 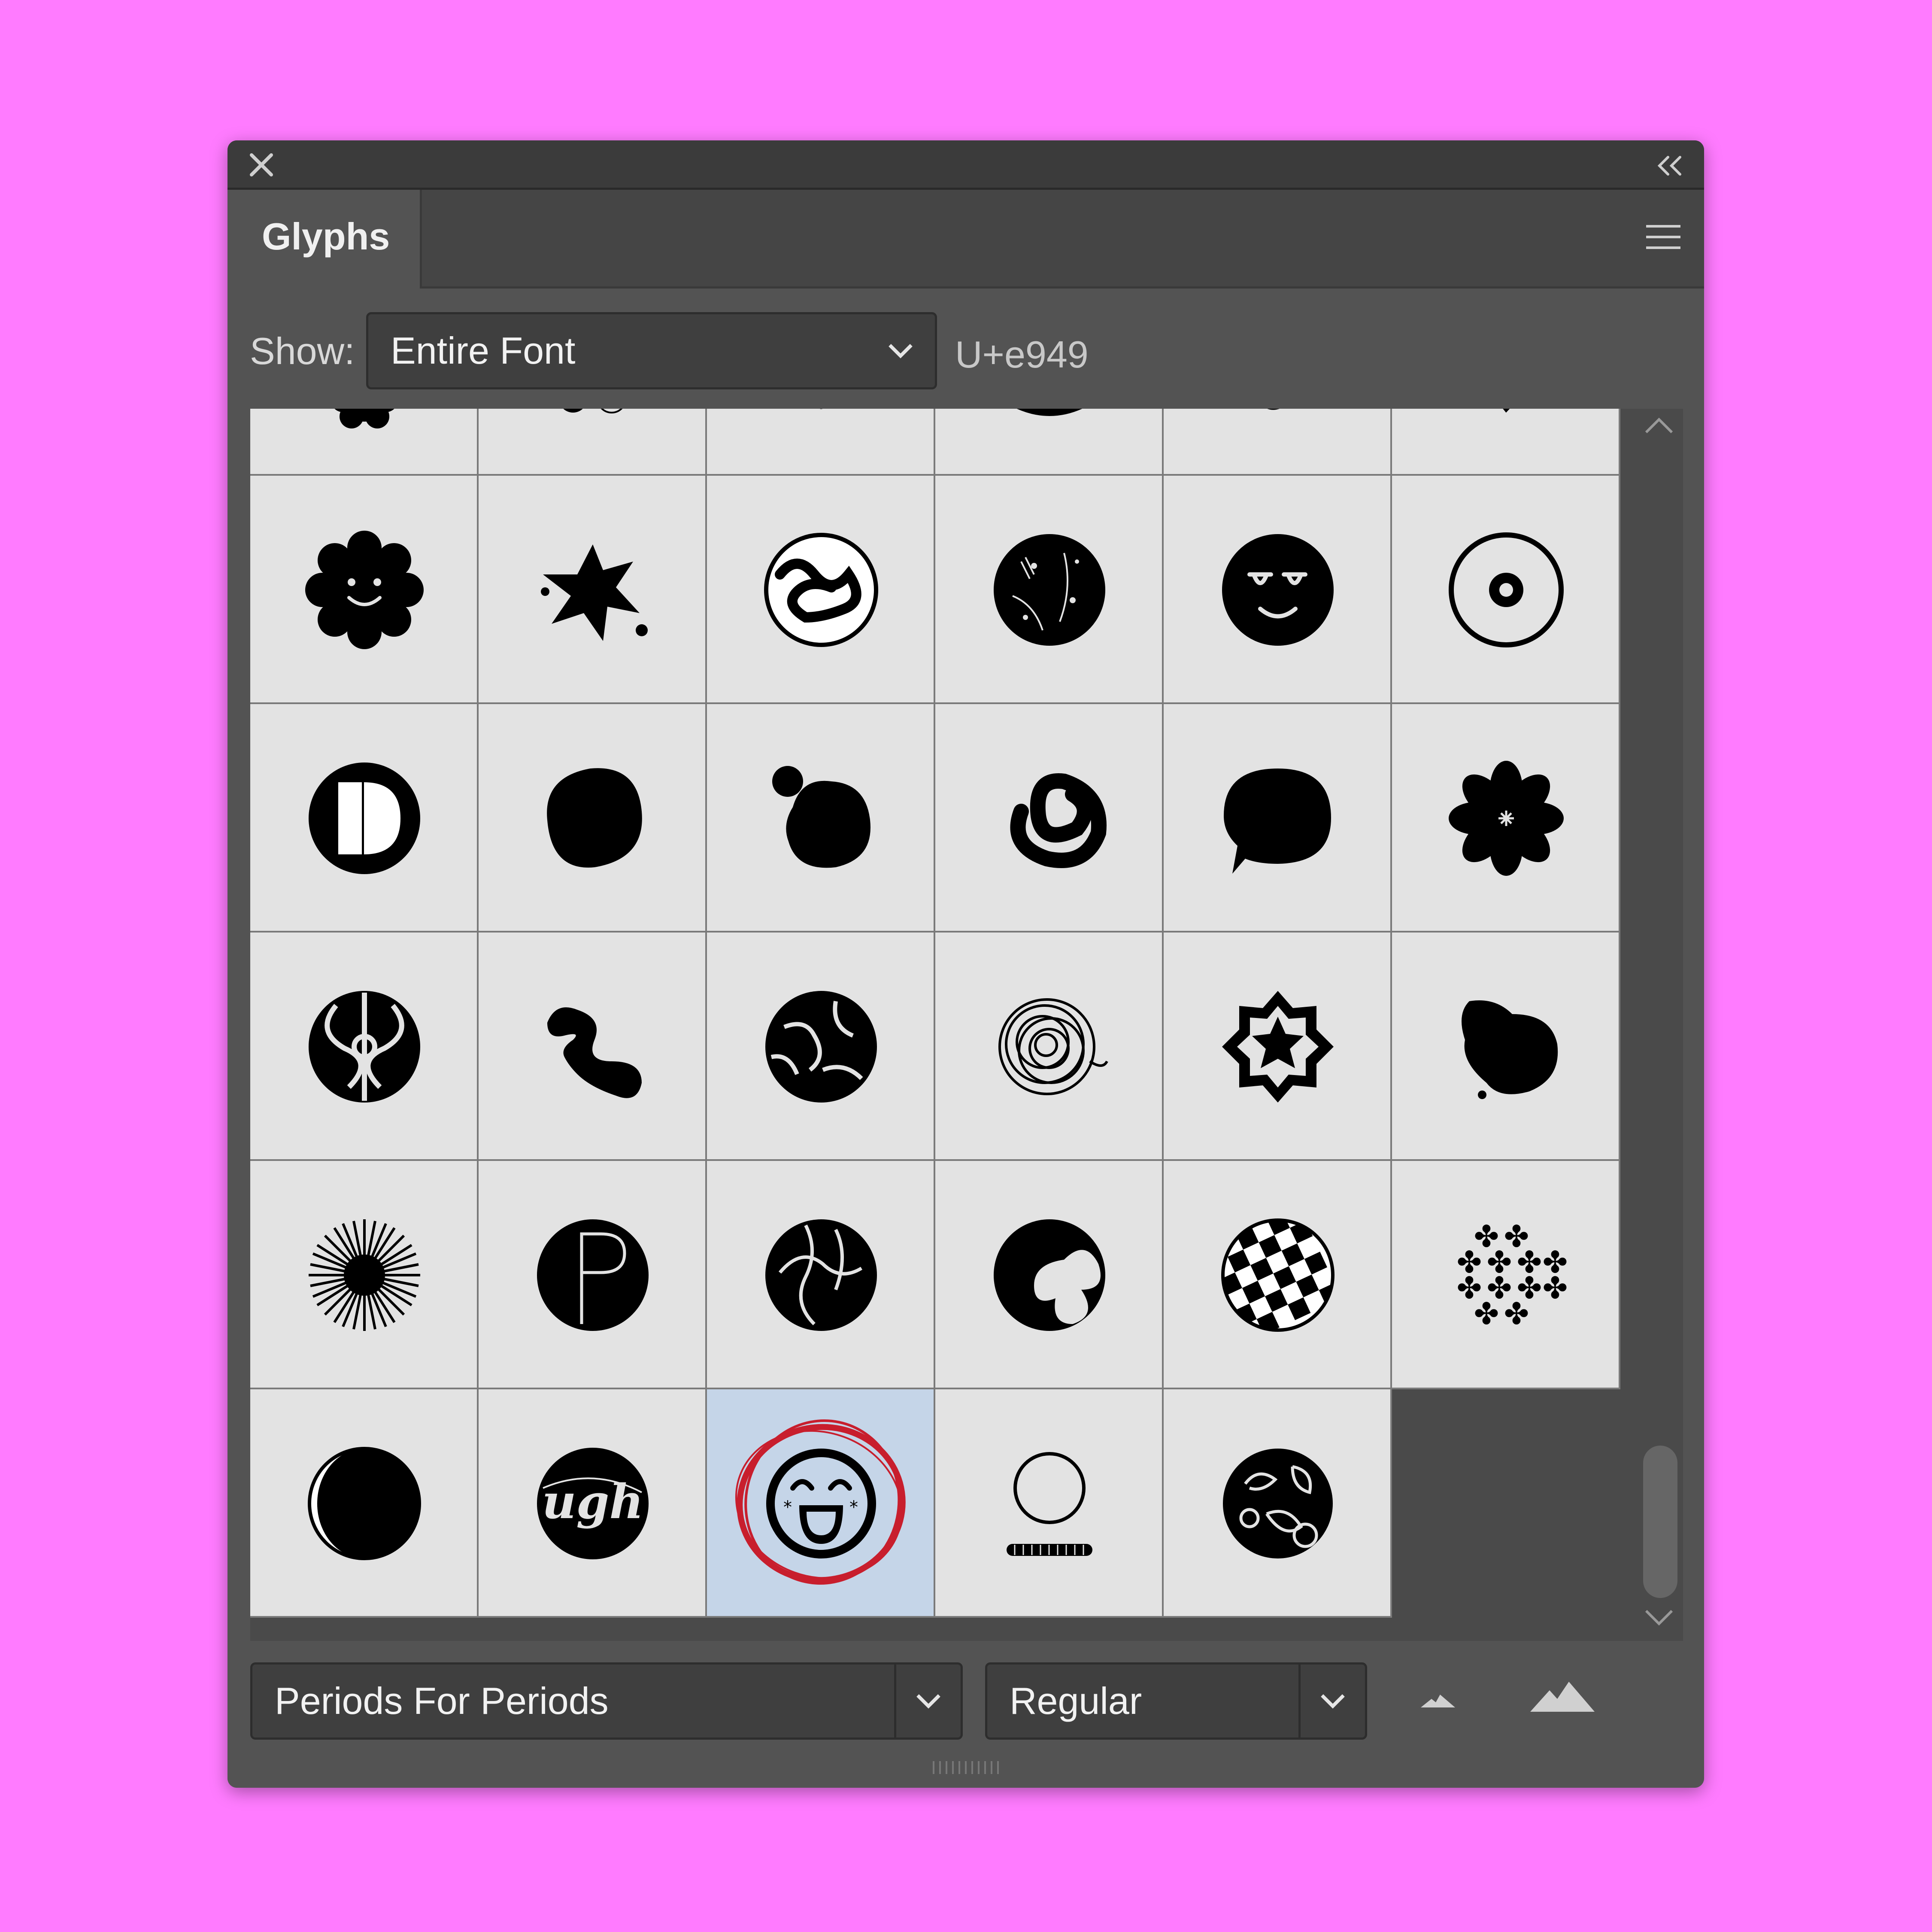 What do you see at coordinates (483, 350) in the screenshot?
I see `show-dropdown-value: Entire Font` at bounding box center [483, 350].